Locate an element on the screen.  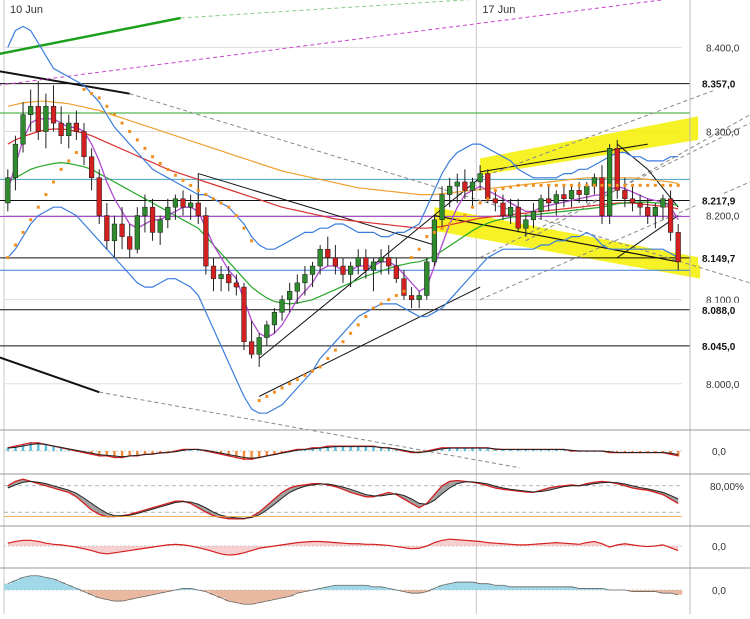
oscillator-axis-label: 0,0 is located at coordinates (719, 591).